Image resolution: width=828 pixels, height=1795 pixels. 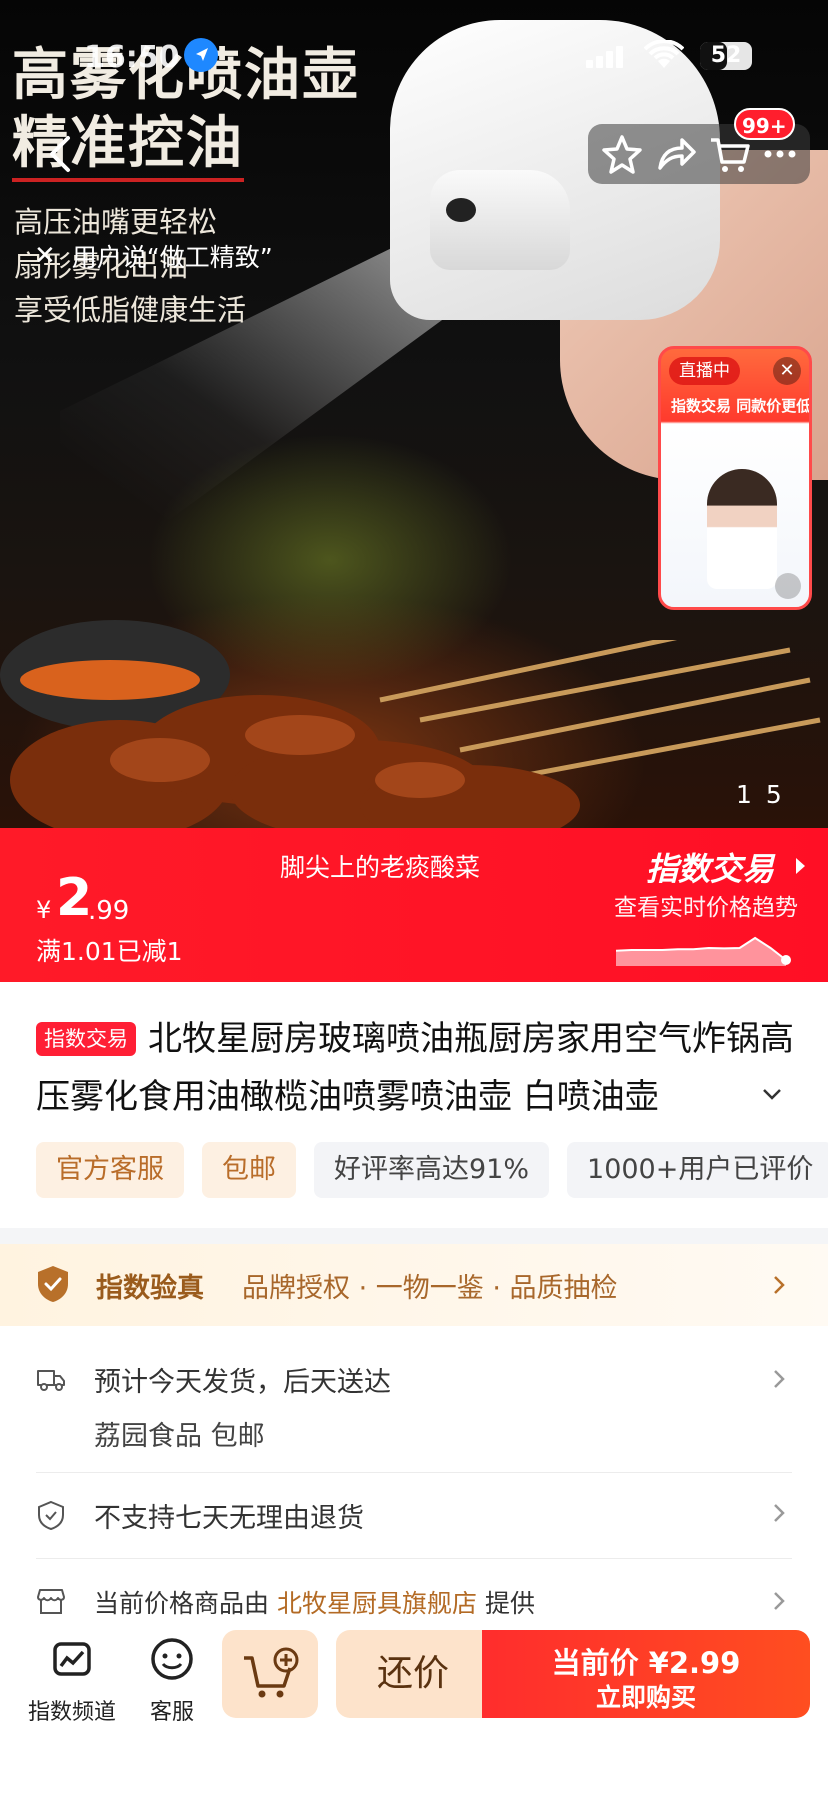 I want to click on buy-now-button: 当前价 ¥2.99 立即购买, so click(x=646, y=1674).